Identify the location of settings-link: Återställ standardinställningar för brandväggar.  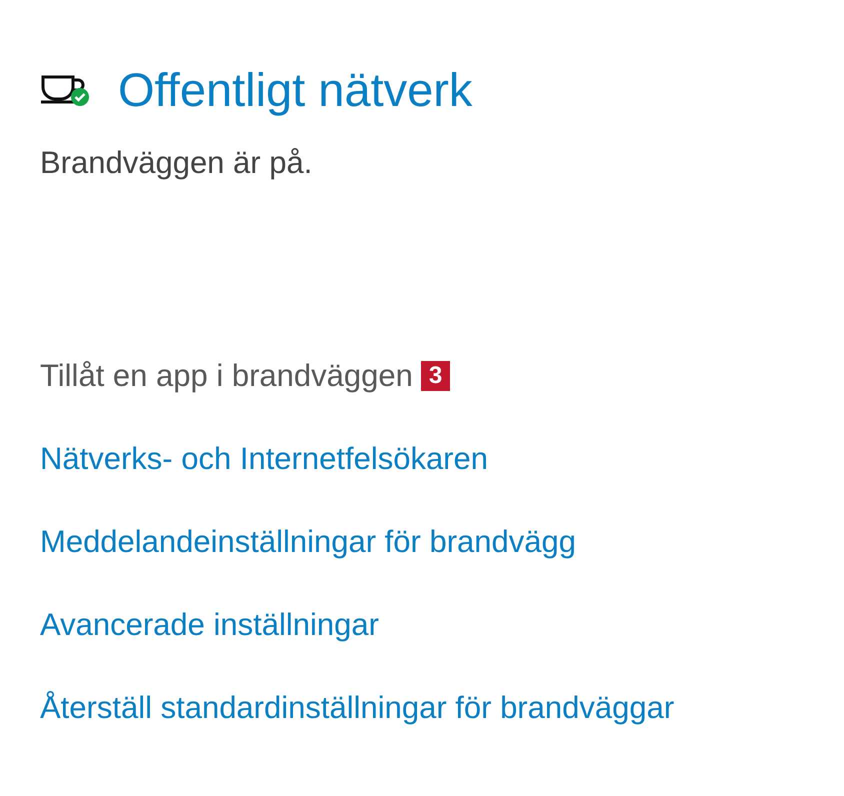
(357, 707).